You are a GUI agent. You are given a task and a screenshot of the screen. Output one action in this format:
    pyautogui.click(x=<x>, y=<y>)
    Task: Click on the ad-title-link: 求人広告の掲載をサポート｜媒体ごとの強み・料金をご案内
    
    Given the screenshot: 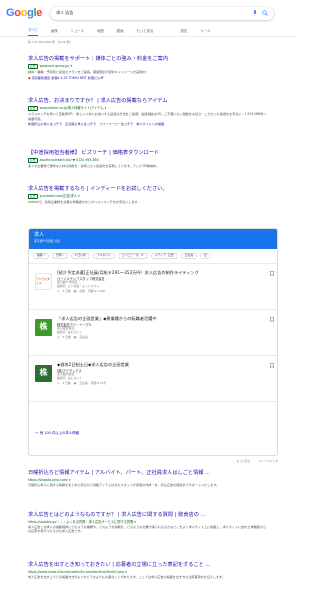 What is the action you would take?
    pyautogui.click(x=148, y=59)
    